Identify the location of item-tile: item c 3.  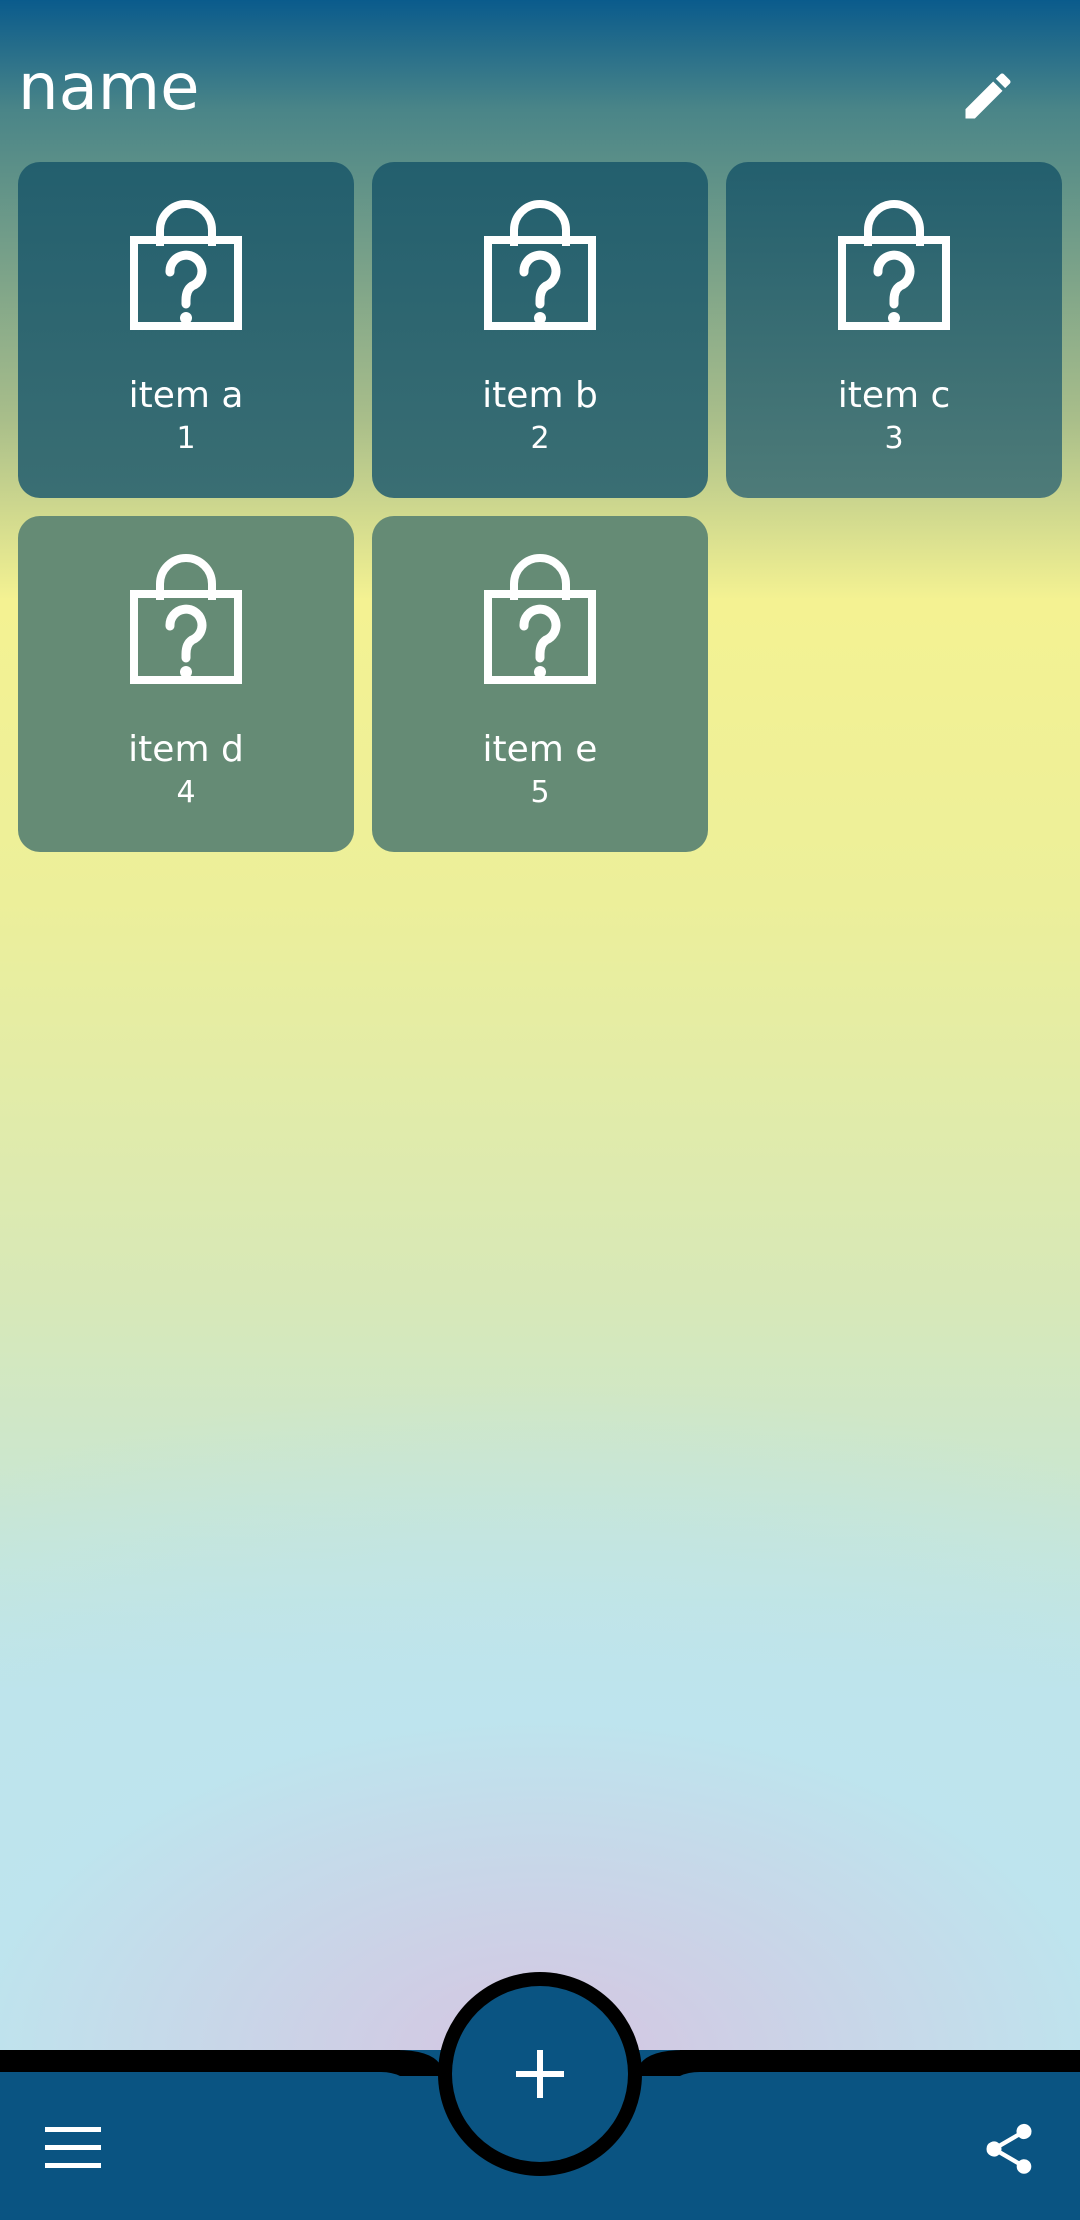
(894, 330).